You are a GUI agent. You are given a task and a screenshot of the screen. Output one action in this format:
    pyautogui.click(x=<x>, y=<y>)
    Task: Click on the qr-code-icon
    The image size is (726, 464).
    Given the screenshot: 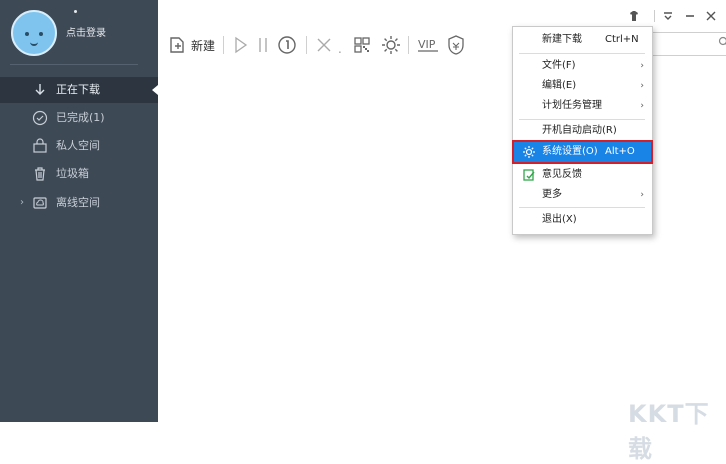 What is the action you would take?
    pyautogui.click(x=362, y=45)
    